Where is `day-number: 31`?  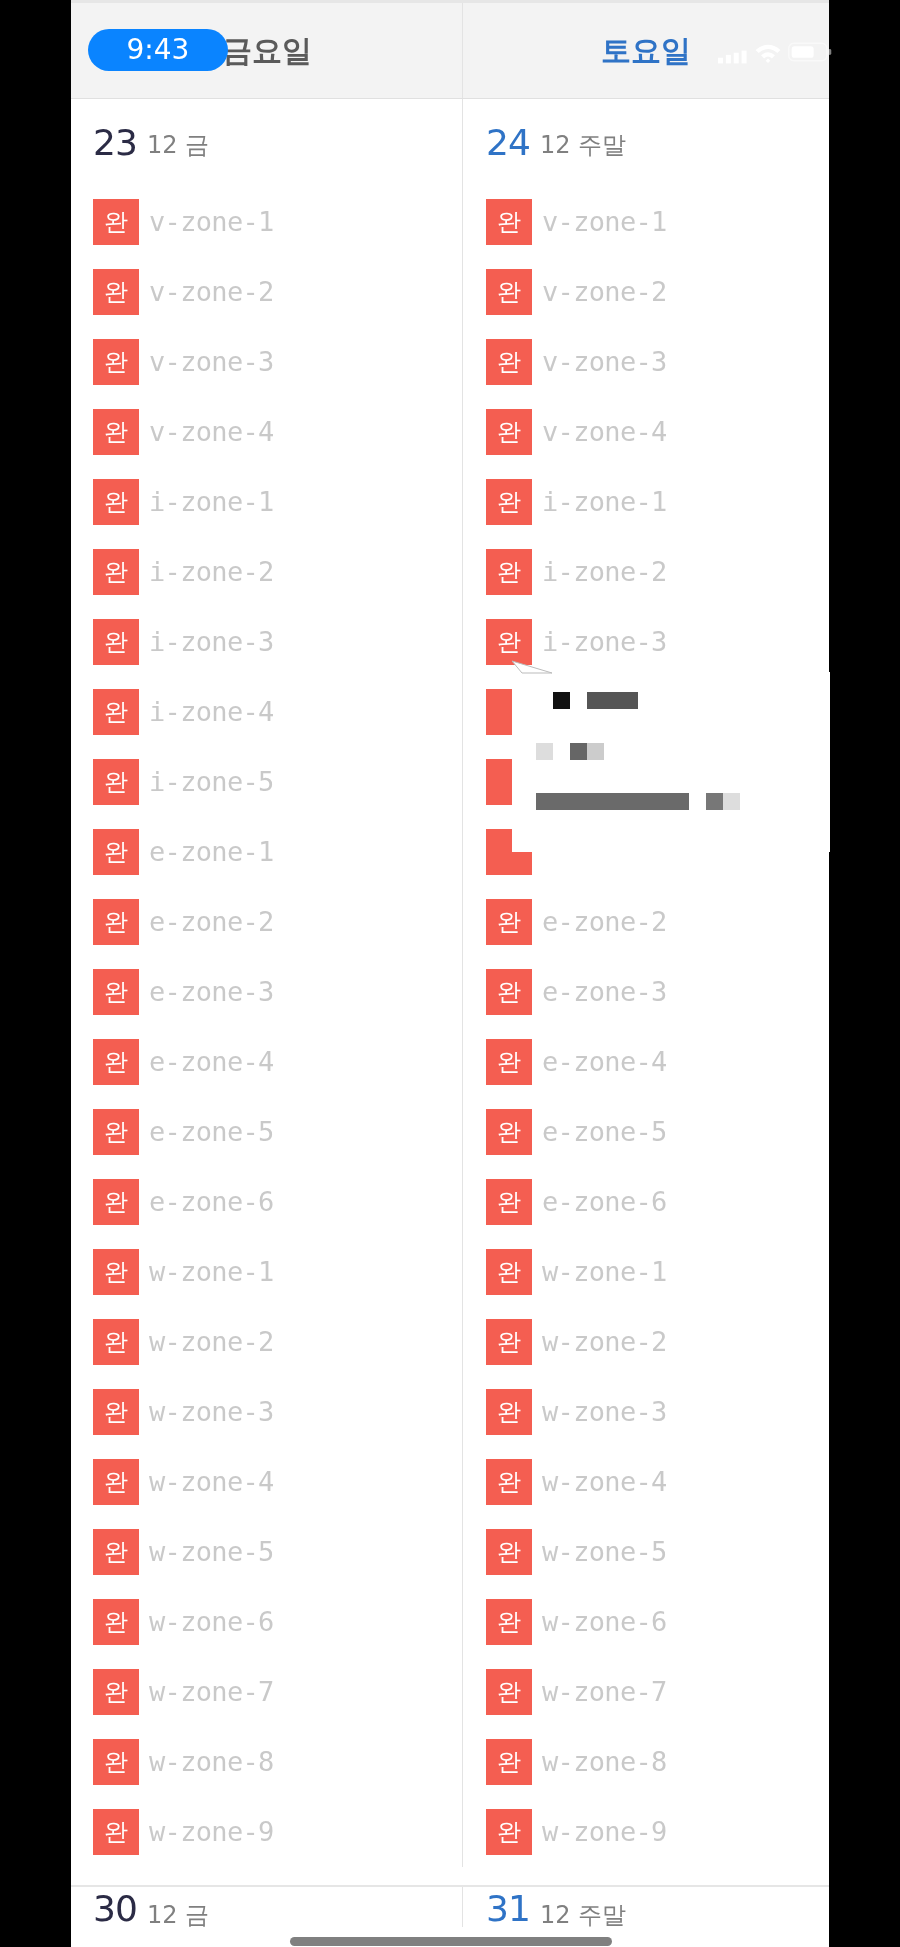
day-number: 31 is located at coordinates (508, 1909).